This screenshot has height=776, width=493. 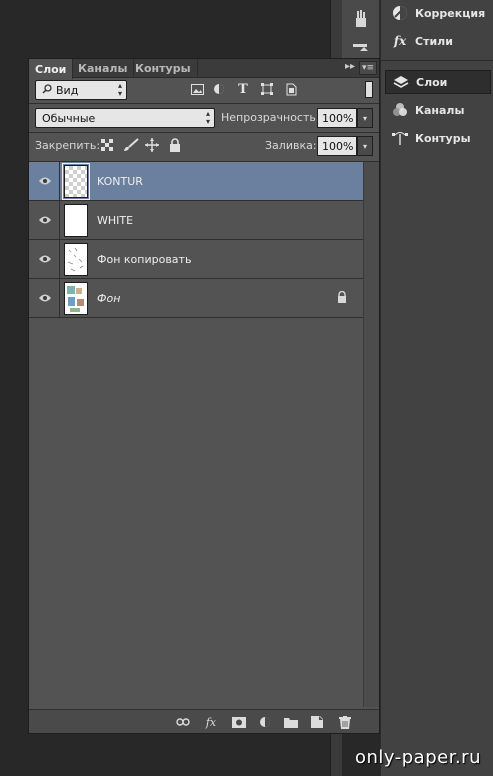 I want to click on styles-fx-icon: fx, so click(x=400, y=41).